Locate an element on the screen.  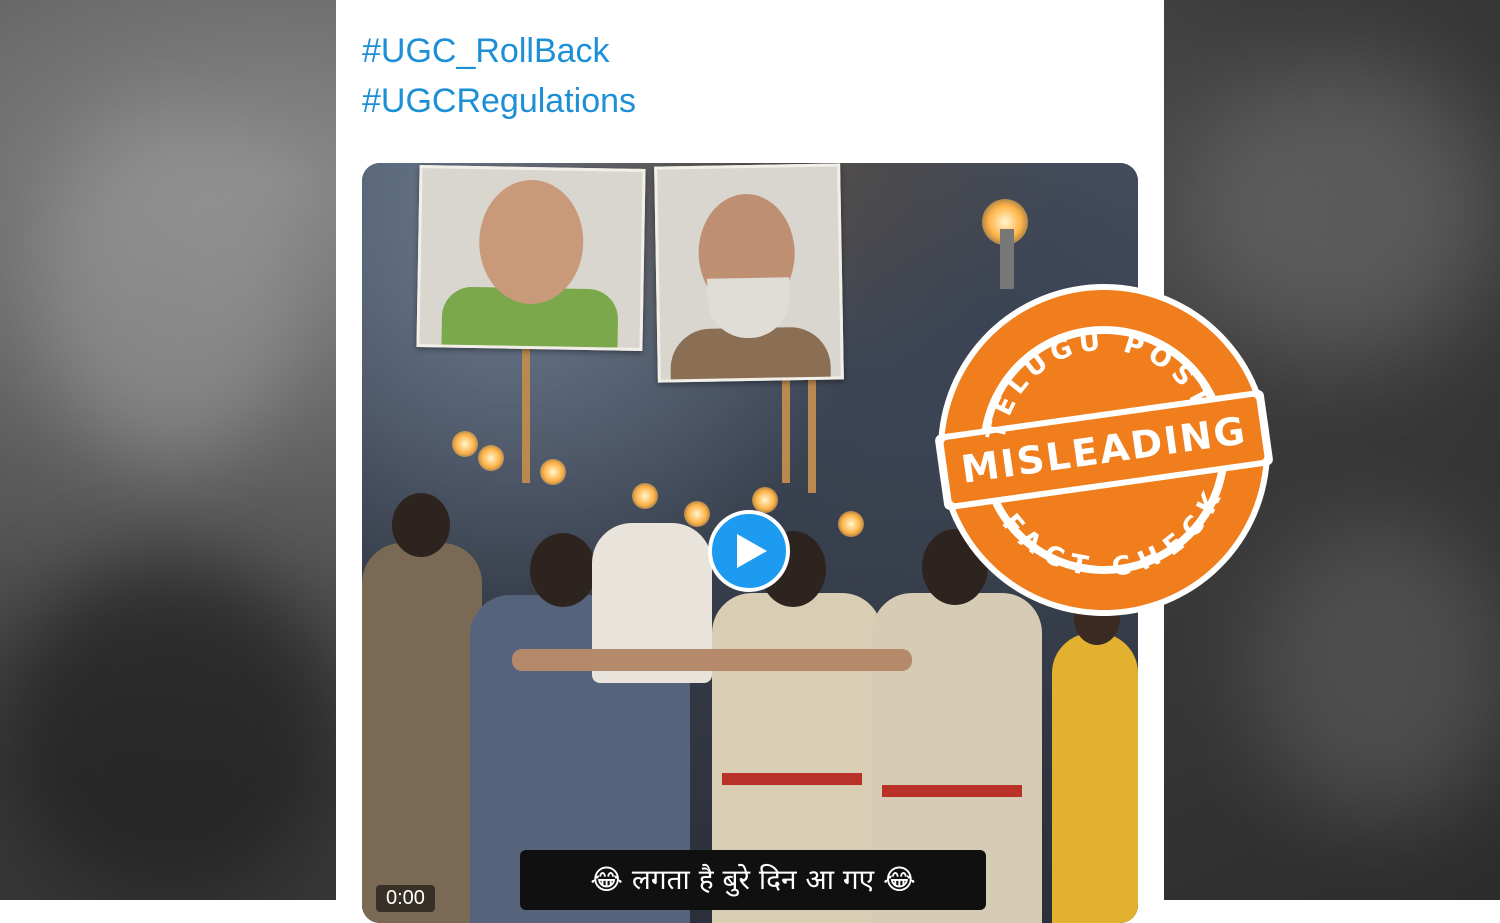
fact-check-stamp: TELUGU POST FACT CHECK MISLEADING is located at coordinates (1104, 450).